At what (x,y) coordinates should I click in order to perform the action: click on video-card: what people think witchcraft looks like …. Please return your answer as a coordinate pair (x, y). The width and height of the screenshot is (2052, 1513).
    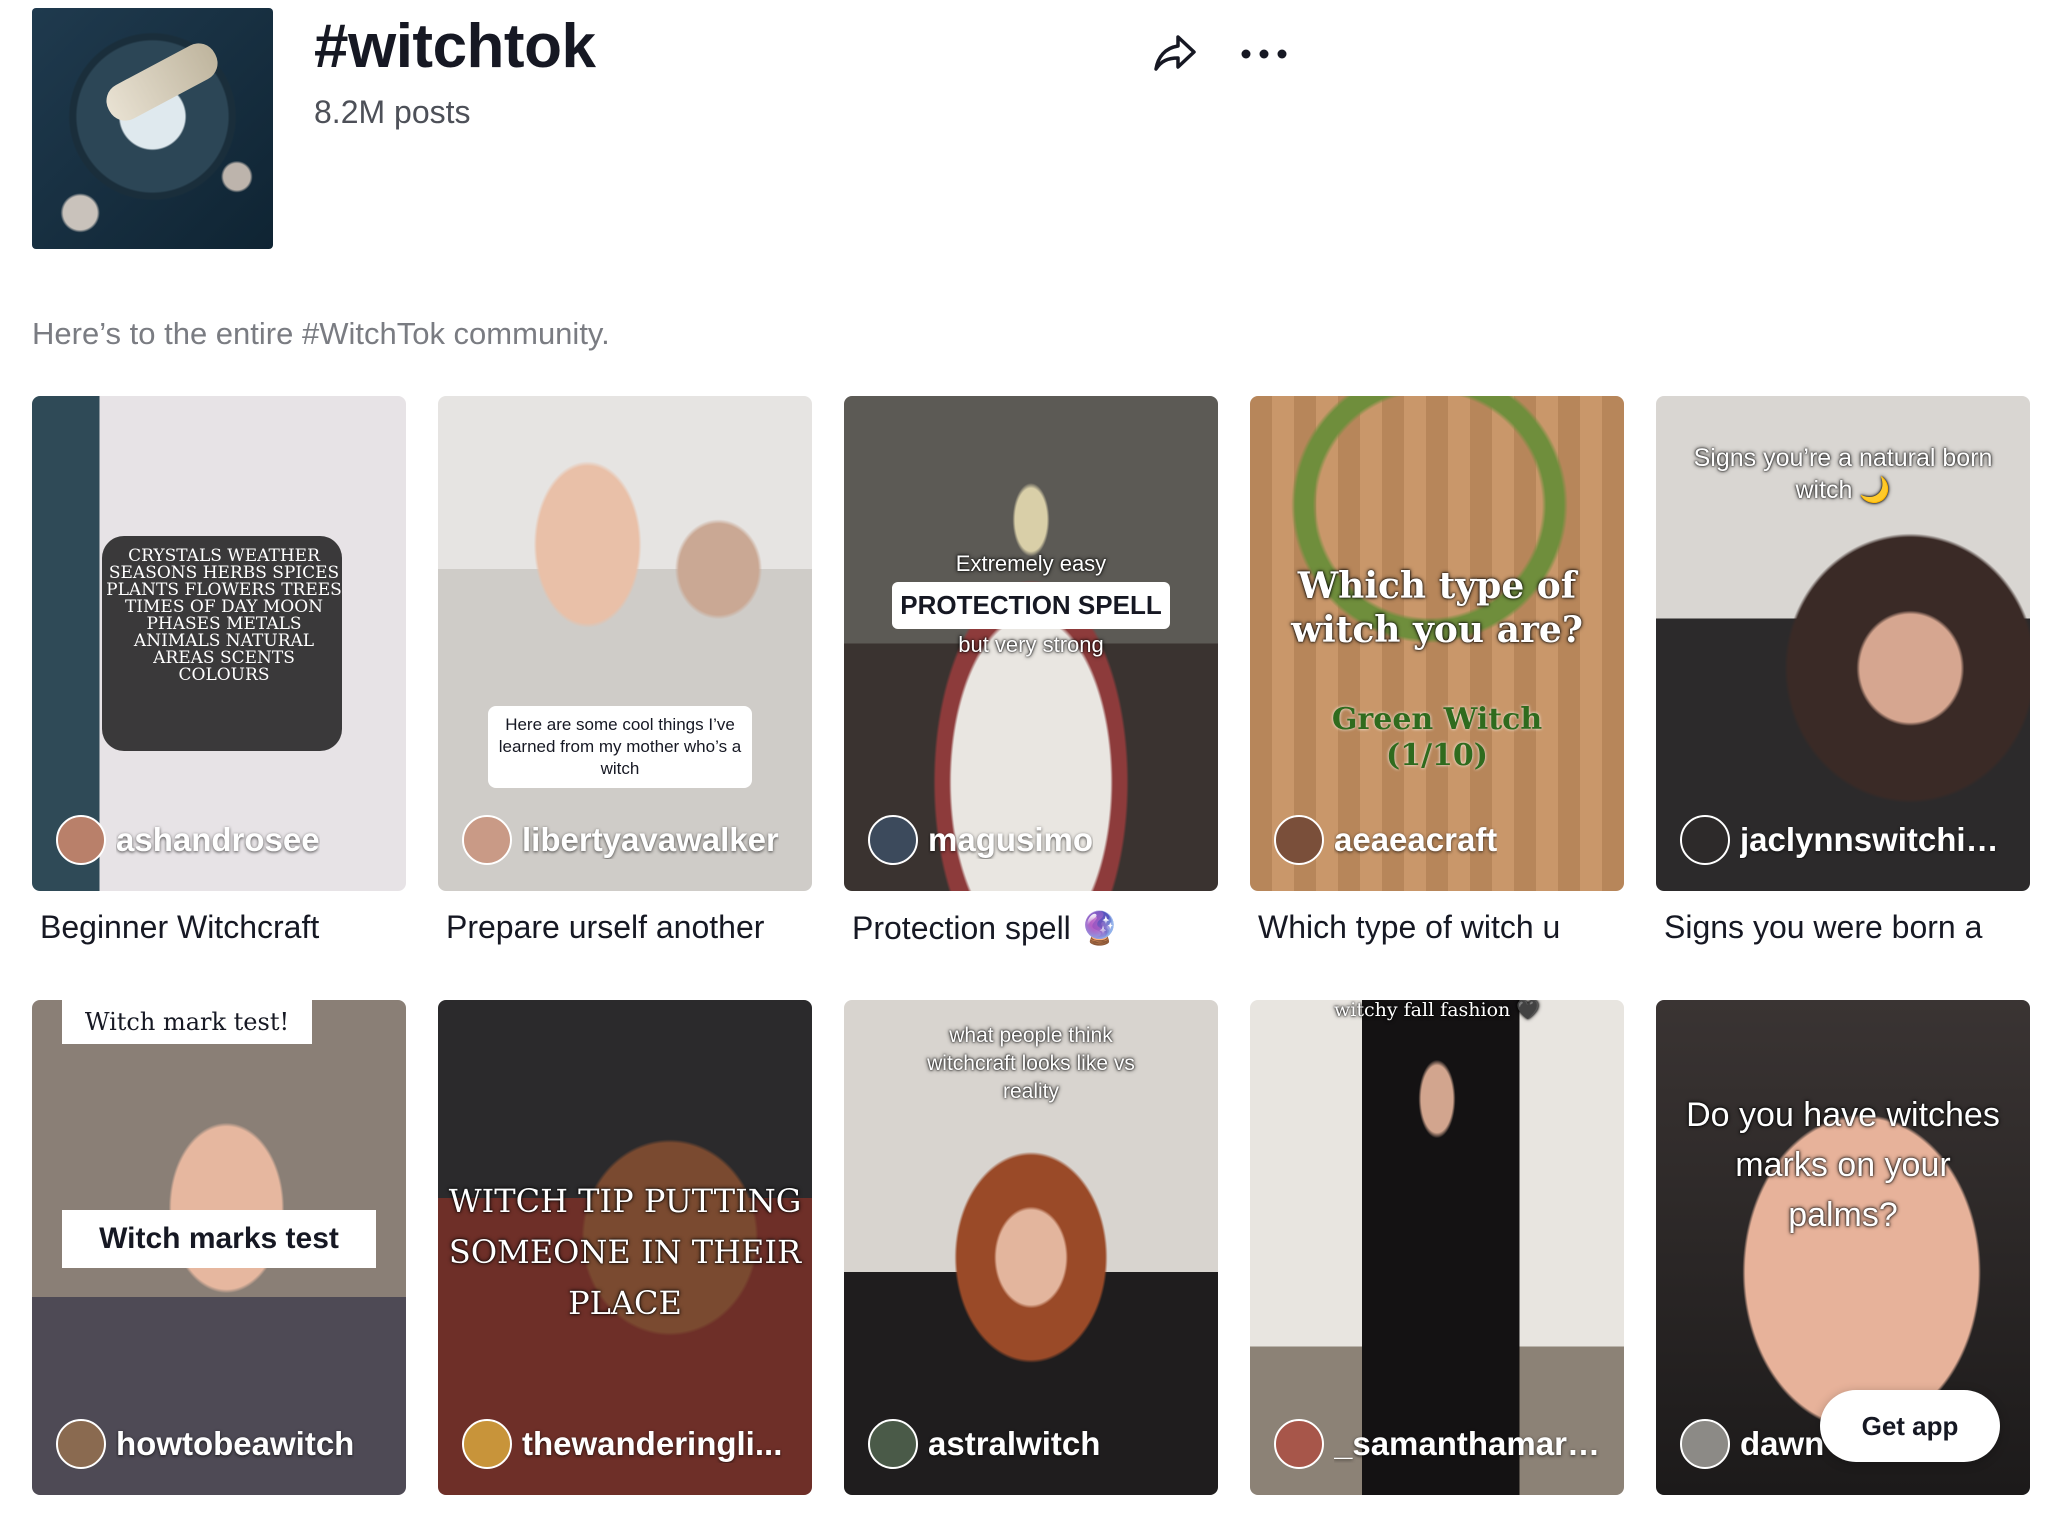
    Looking at the image, I should click on (1031, 1256).